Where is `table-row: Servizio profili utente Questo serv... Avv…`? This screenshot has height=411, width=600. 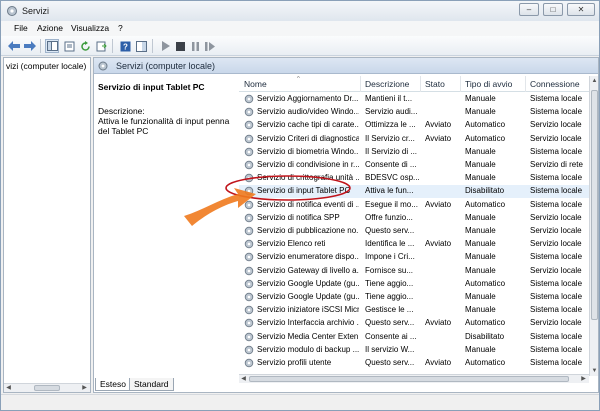 table-row: Servizio profili utente Questo serv... Avv… is located at coordinates (418, 363).